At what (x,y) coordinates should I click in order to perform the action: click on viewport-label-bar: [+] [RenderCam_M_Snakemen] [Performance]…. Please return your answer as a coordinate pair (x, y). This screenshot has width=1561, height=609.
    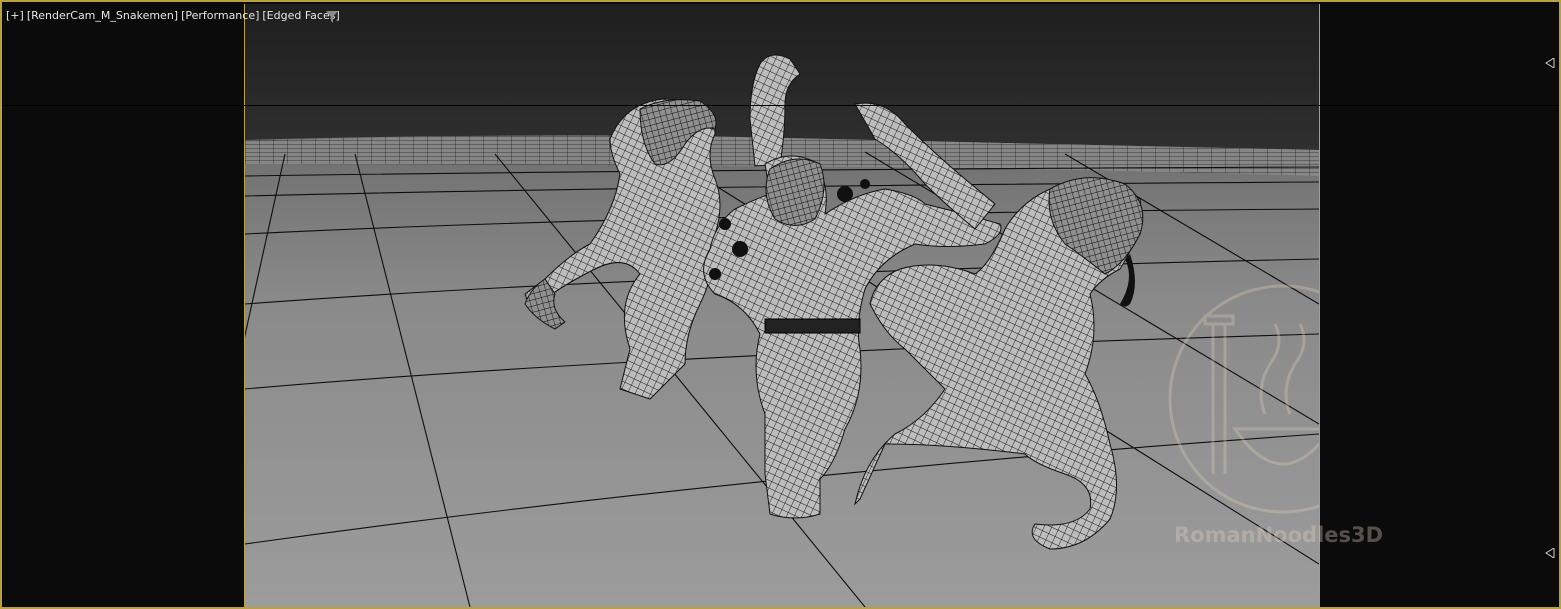
    Looking at the image, I should click on (173, 15).